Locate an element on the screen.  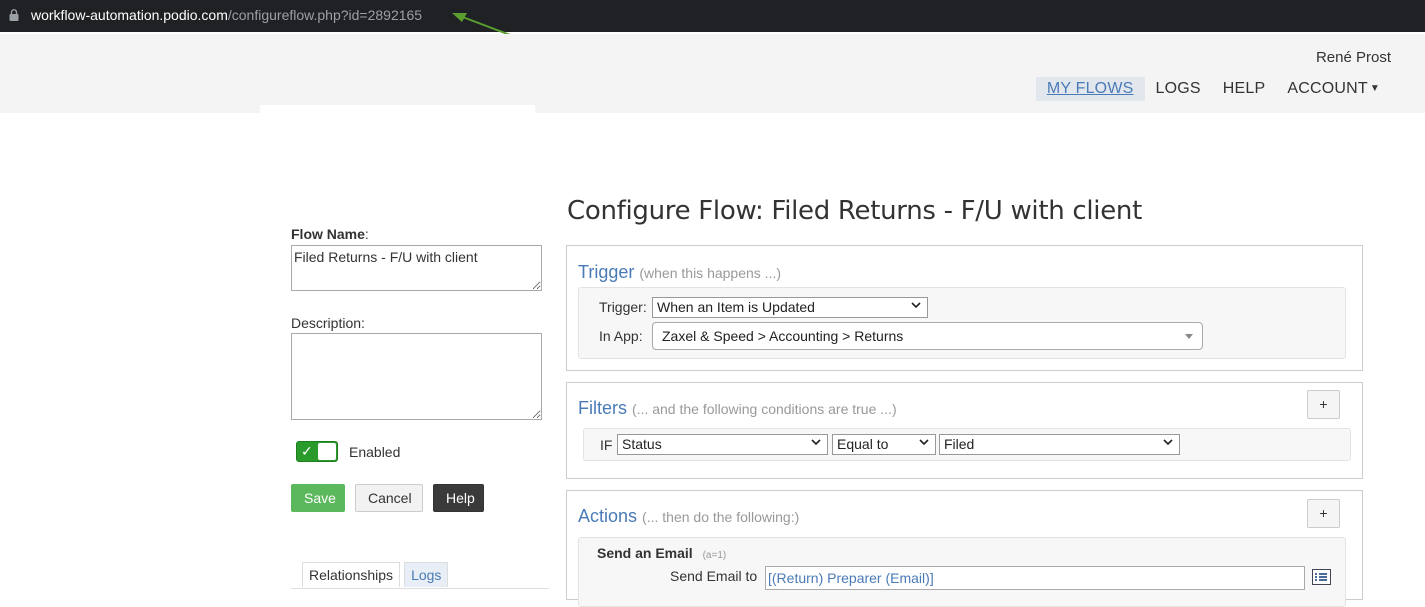
if-label: IF is located at coordinates (606, 445).